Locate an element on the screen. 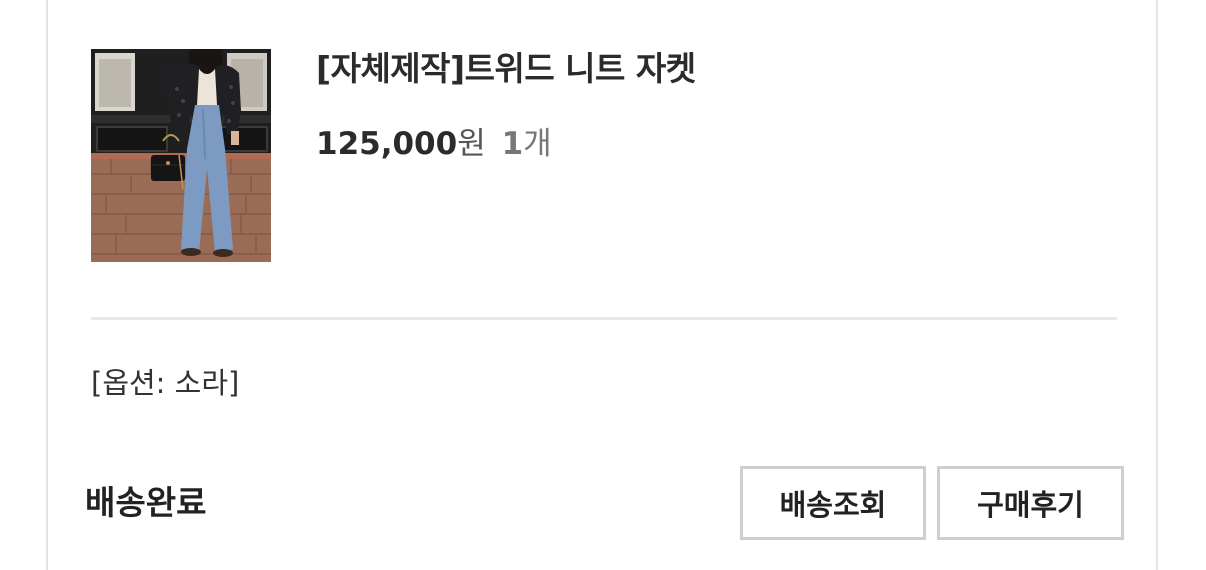 The image size is (1206, 570). product-thumbnail is located at coordinates (181, 155).